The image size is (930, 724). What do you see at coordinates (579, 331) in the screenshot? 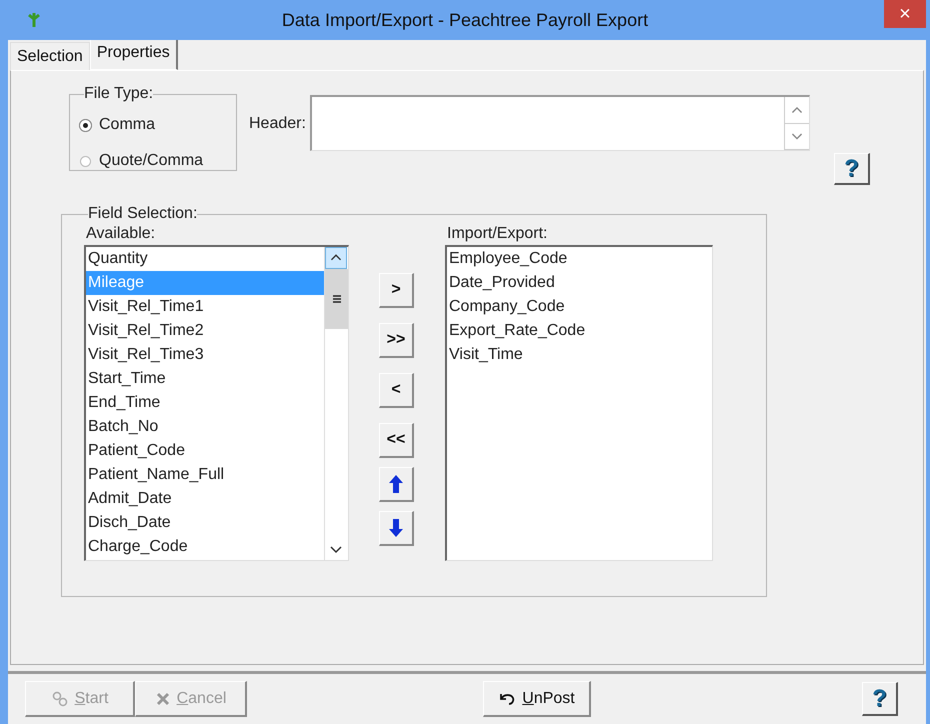
I see `list-item: Export_Rate_Code` at bounding box center [579, 331].